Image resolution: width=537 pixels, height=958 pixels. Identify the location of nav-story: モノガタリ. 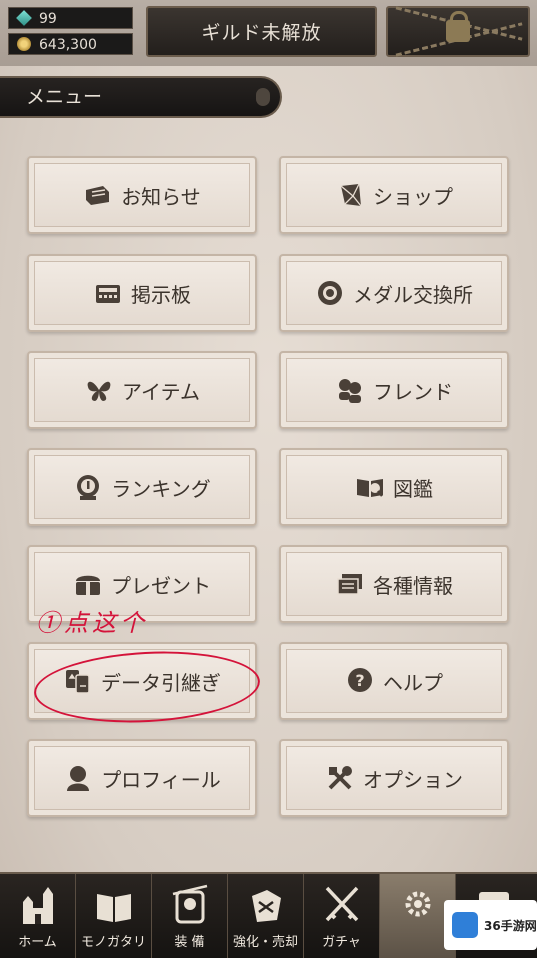
(114, 916).